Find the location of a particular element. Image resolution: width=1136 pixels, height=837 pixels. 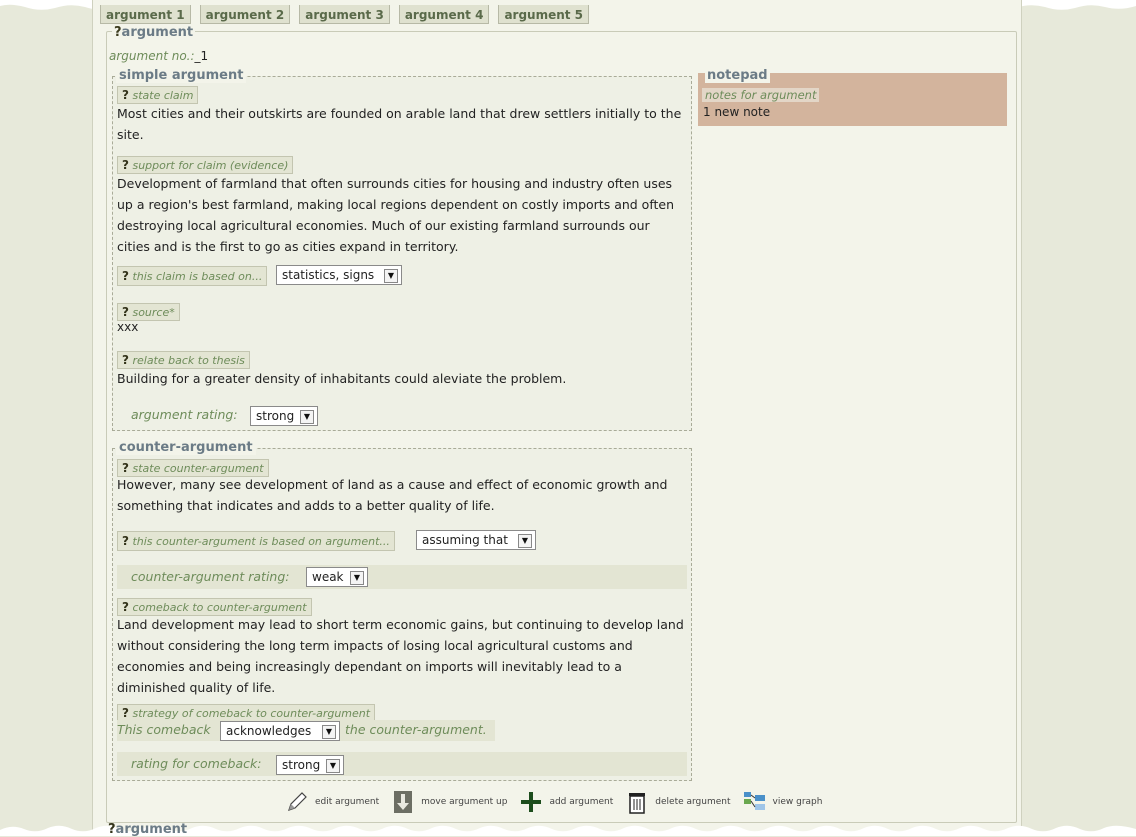

counter-rating-select: weak ▼ is located at coordinates (337, 577).